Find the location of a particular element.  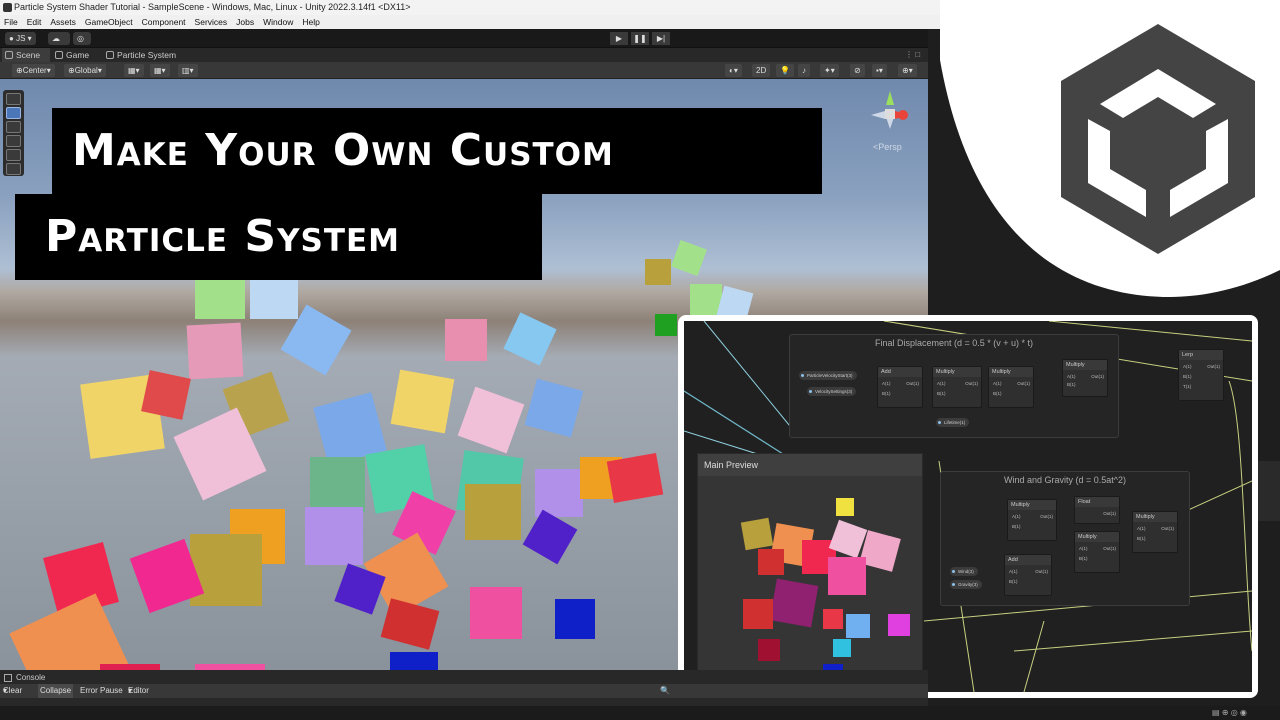

console-clear-button: Clear ▾ is located at coordinates (12, 691).